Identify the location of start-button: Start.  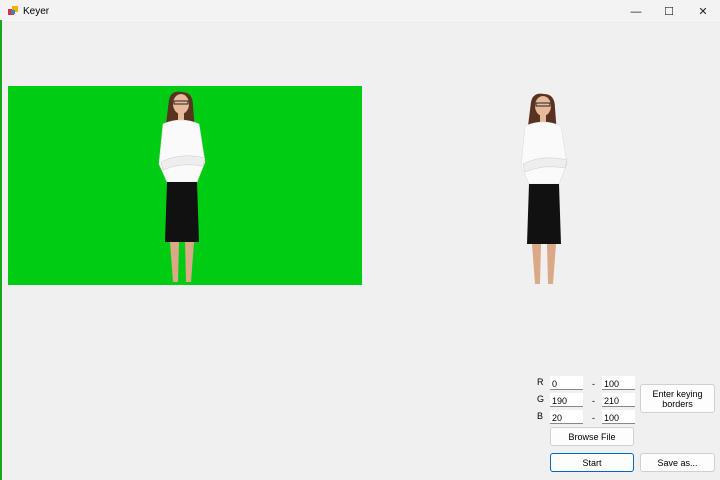
(592, 462).